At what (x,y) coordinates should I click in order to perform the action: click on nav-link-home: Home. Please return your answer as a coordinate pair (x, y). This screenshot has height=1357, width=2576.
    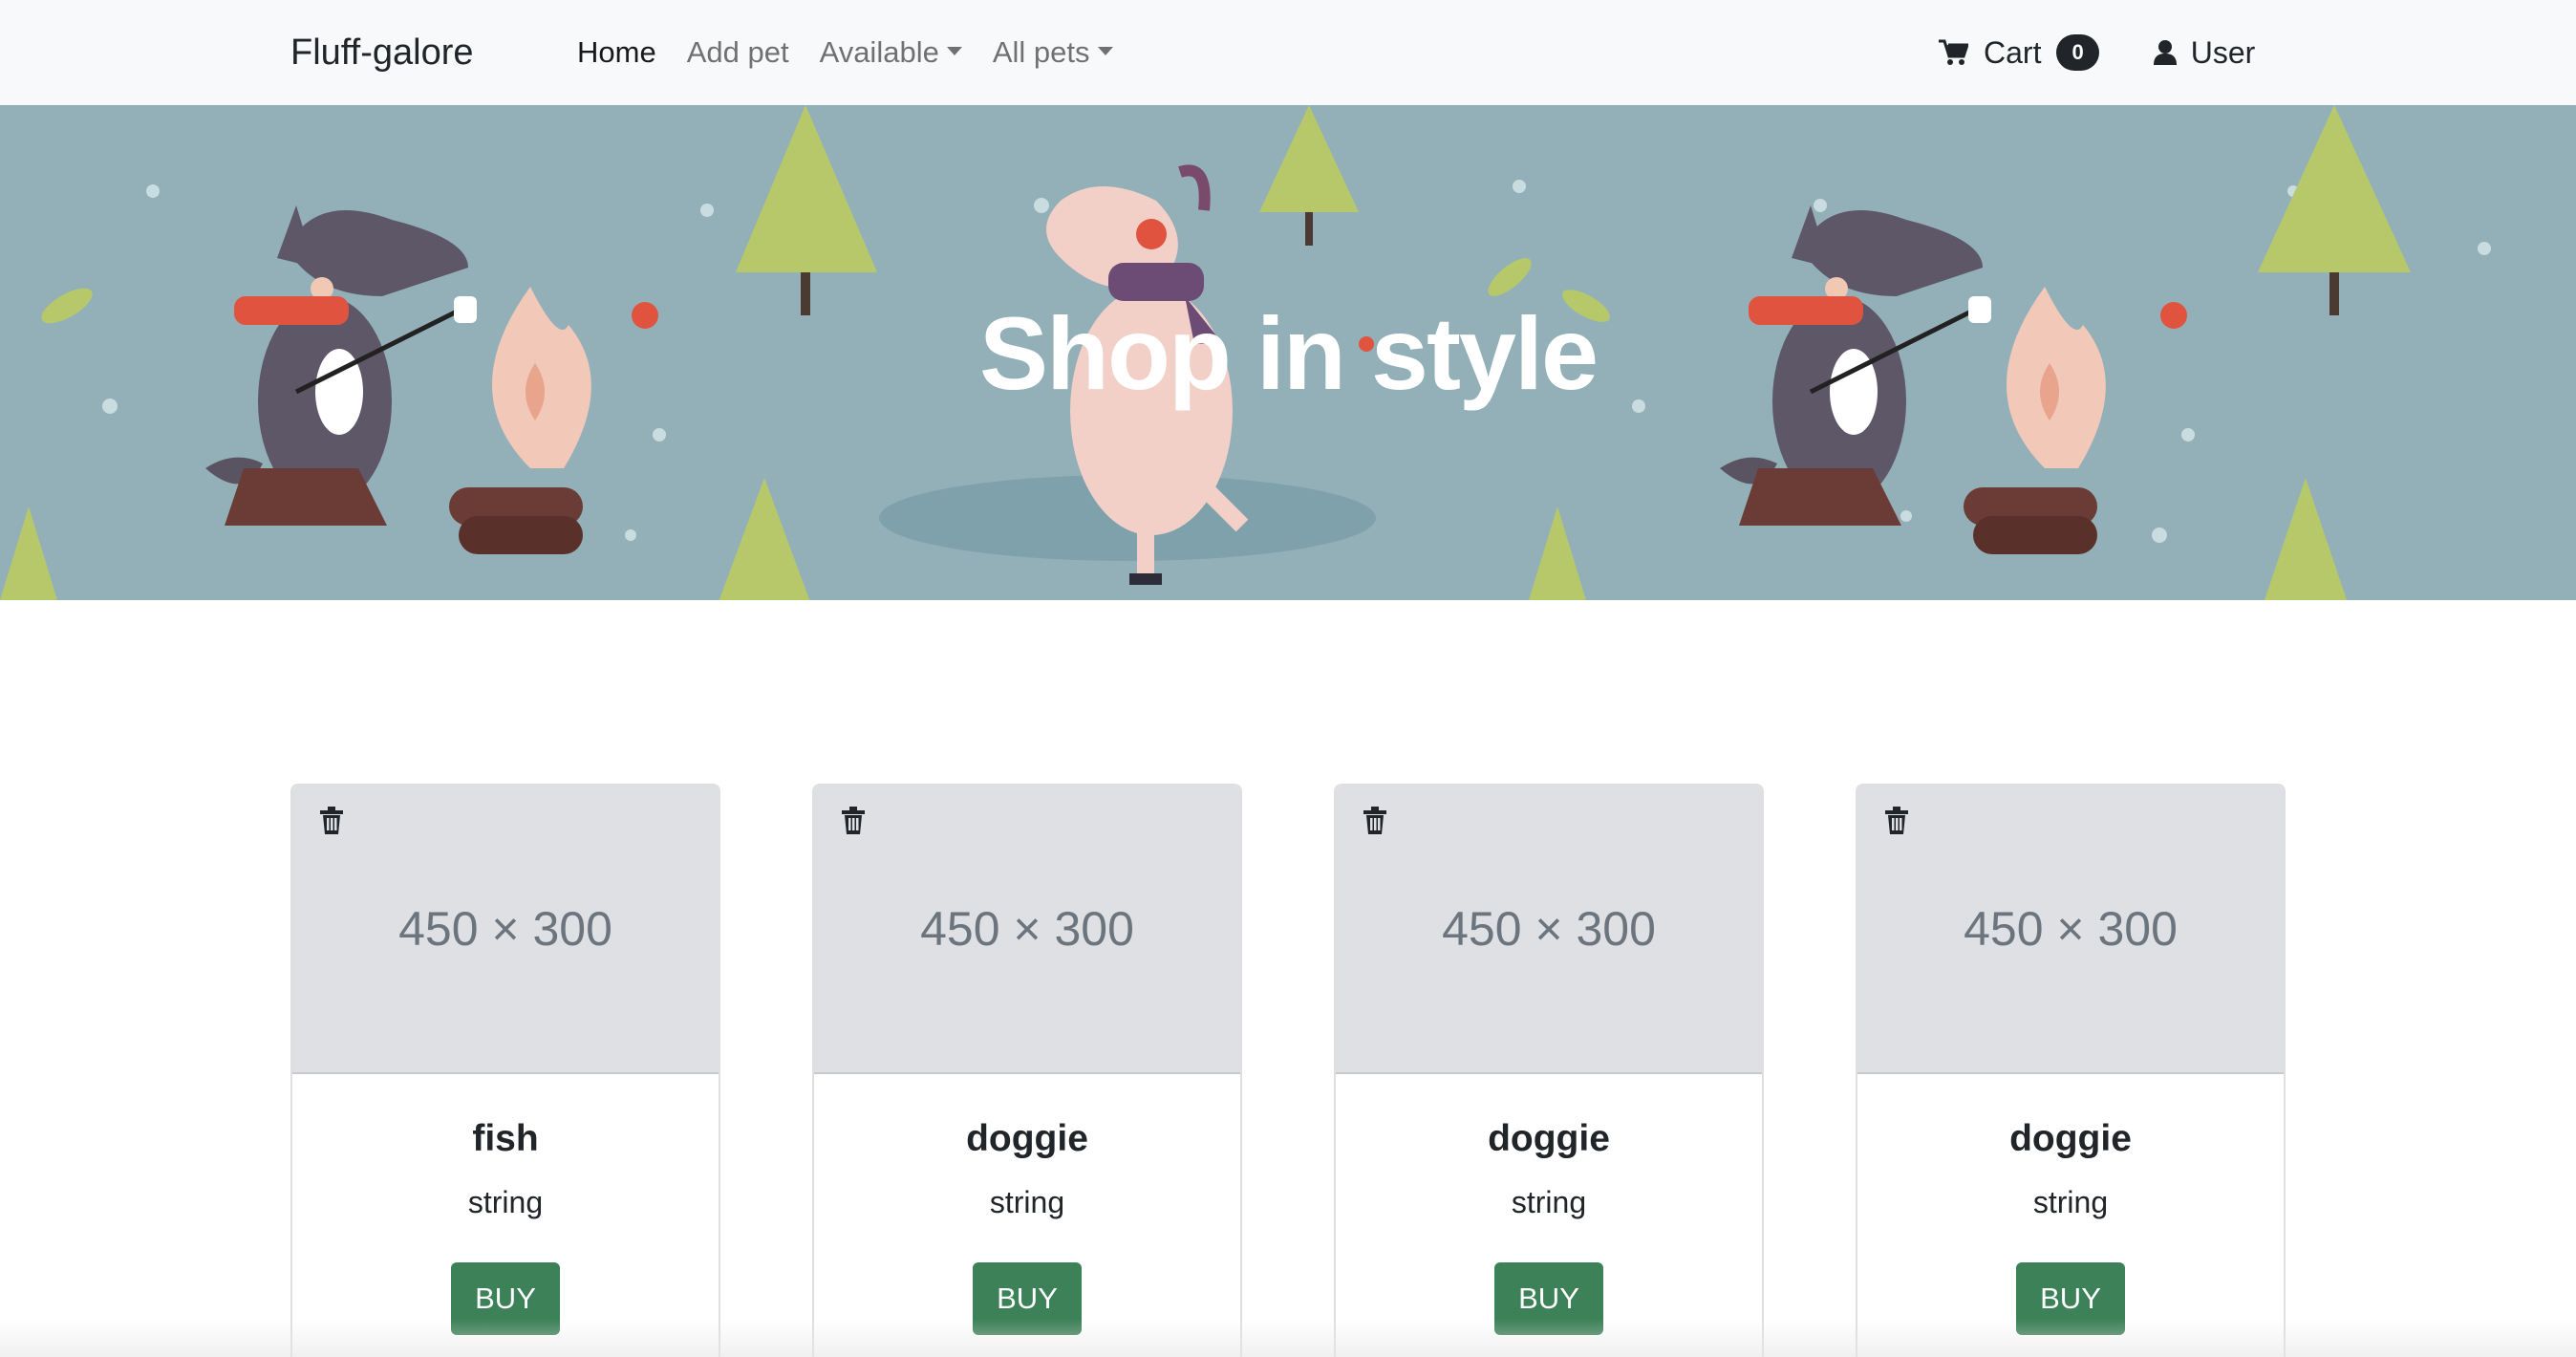
    Looking at the image, I should click on (616, 52).